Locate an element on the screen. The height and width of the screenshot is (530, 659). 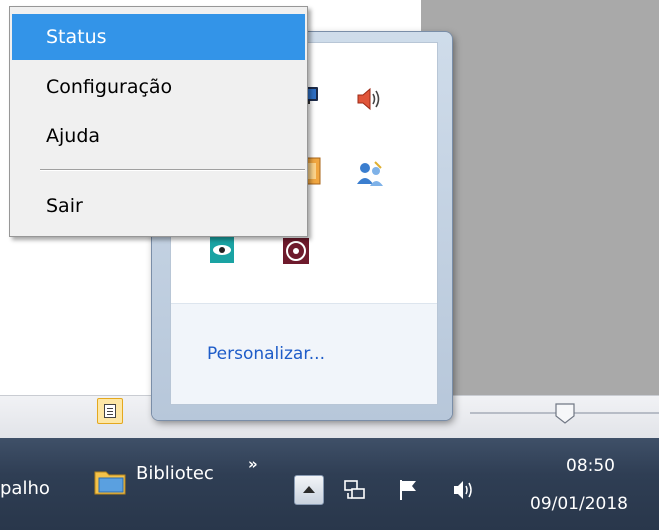
menu-item-ajuda: Ajuda is located at coordinates (158, 136).